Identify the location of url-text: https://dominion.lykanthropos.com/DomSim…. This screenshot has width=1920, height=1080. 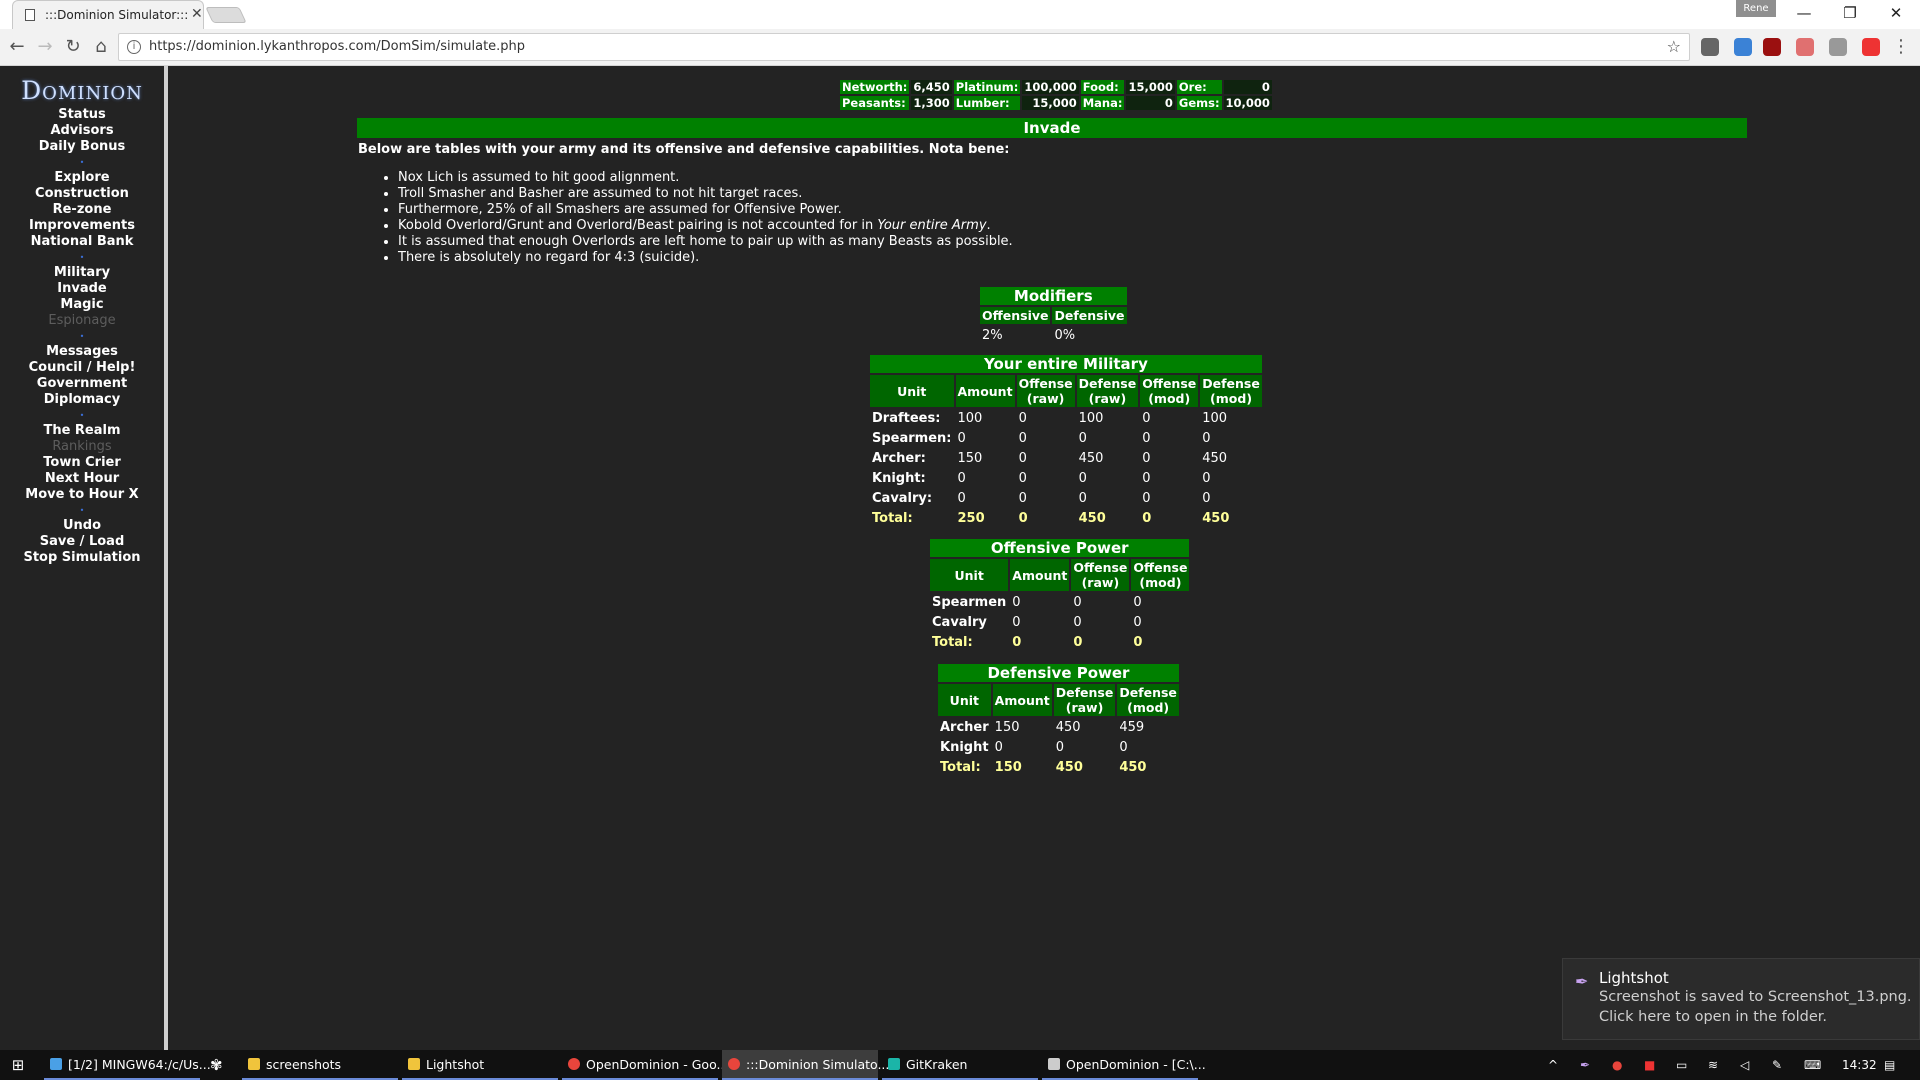
(337, 46).